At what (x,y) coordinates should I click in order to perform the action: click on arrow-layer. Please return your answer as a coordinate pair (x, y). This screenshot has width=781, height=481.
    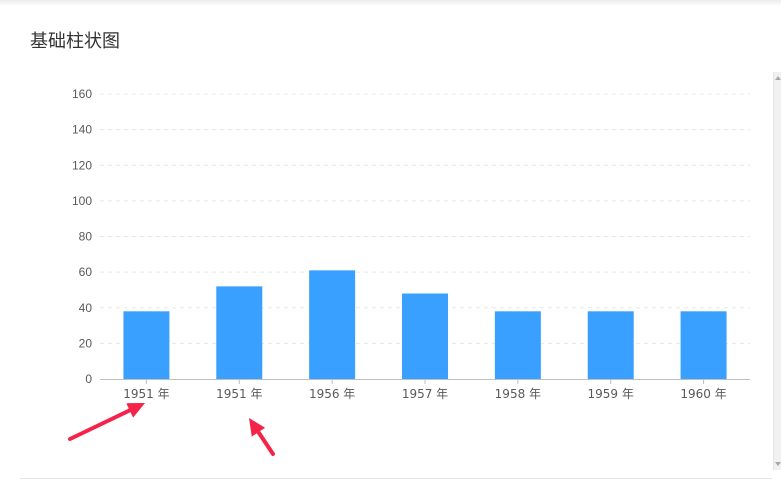
    Looking at the image, I should click on (171, 429).